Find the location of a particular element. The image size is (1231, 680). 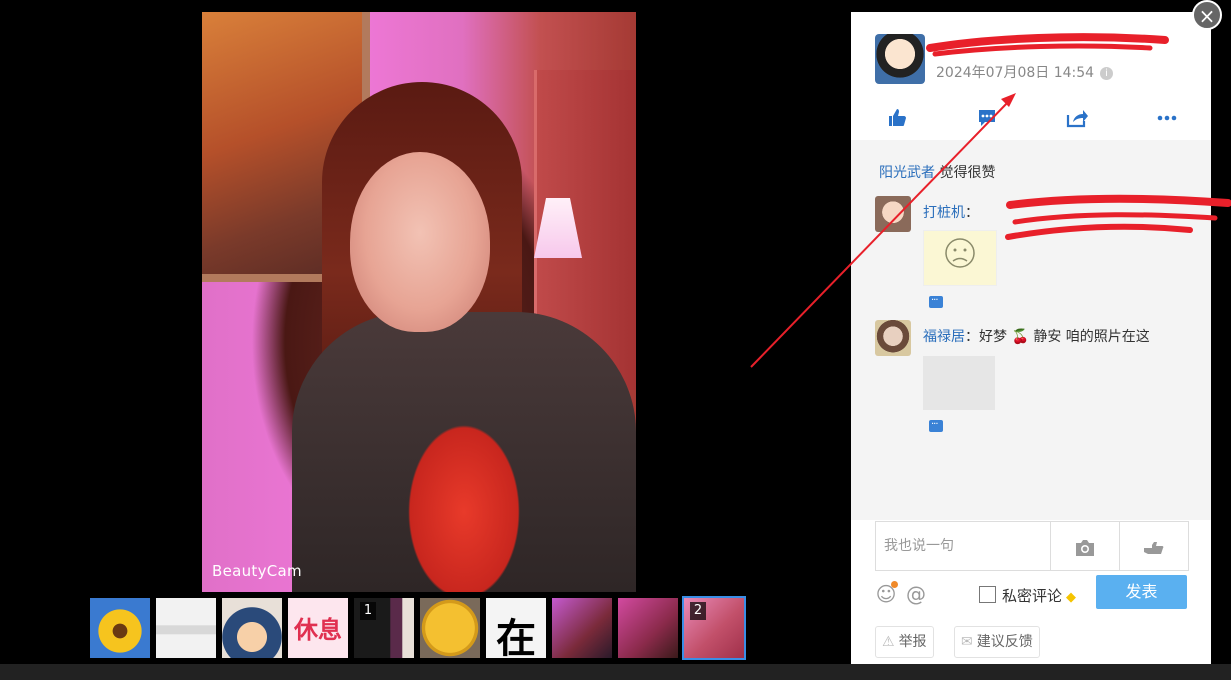

commenter-name: 福禄居 is located at coordinates (944, 337).